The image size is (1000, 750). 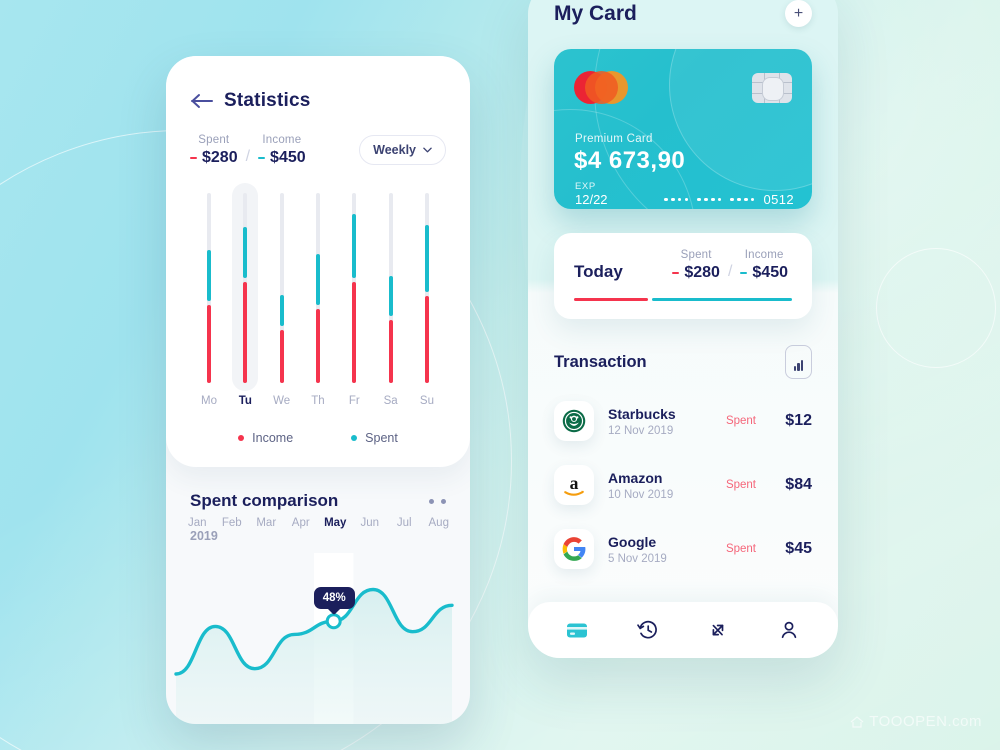 What do you see at coordinates (718, 630) in the screenshot?
I see `nav-transfer-arrows-icon` at bounding box center [718, 630].